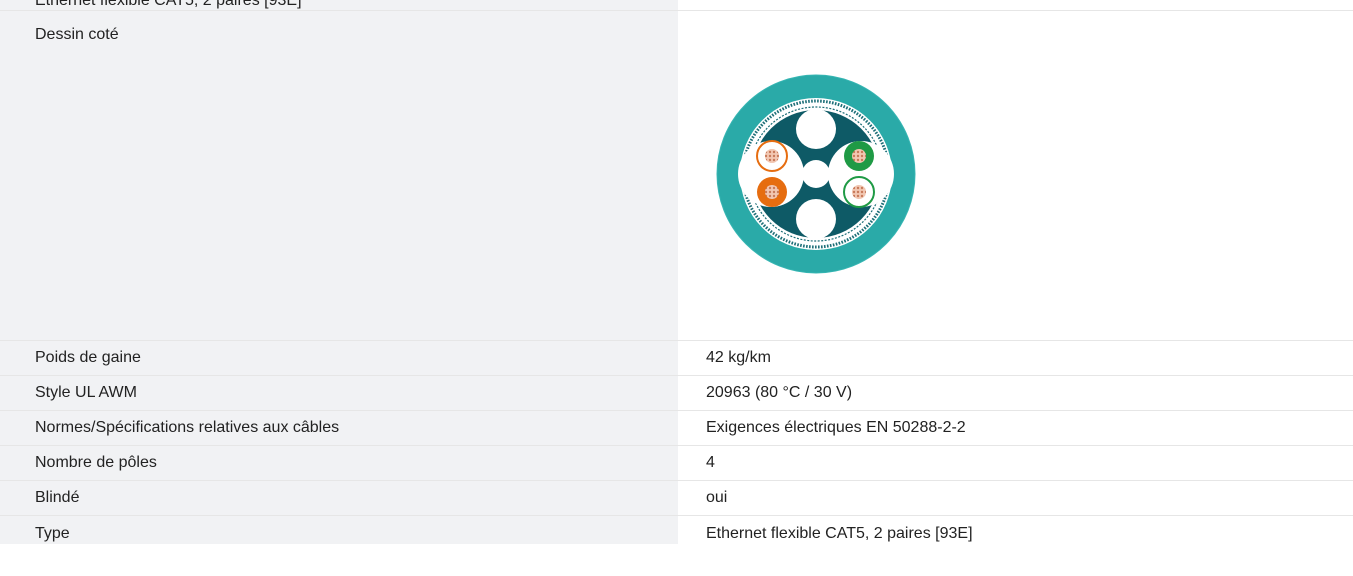  I want to click on row-ul-awm-style: Style UL AWM 20963 (80 °C / 30 V), so click(676, 393).